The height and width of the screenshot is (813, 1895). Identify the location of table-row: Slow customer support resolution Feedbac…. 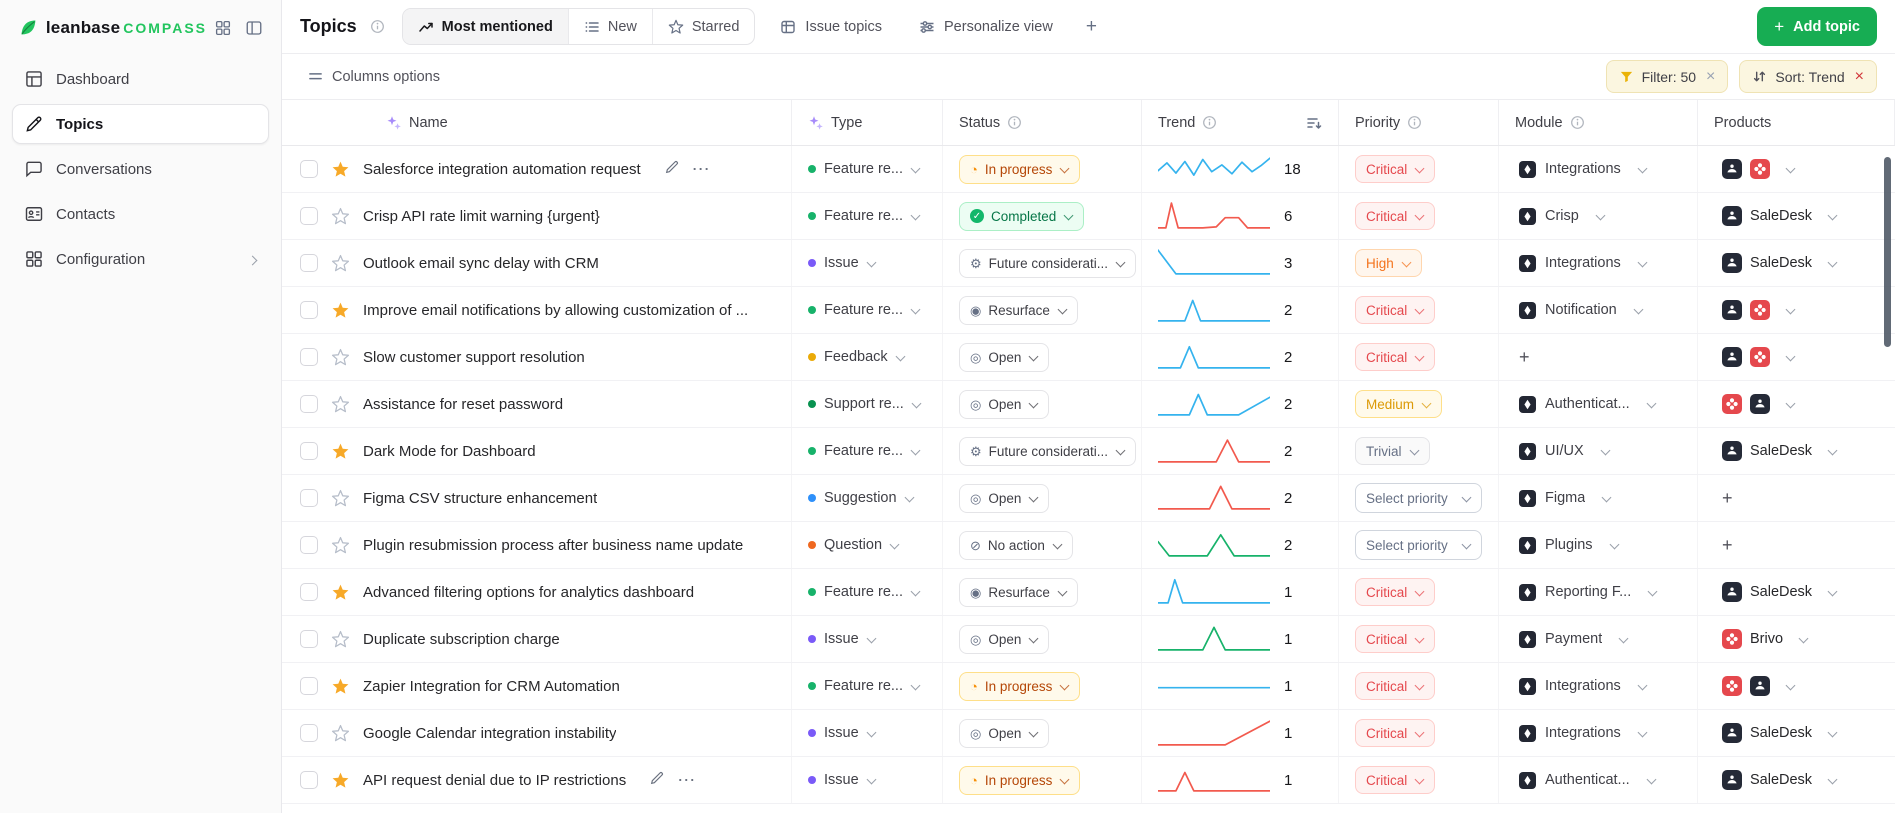
(1088, 357).